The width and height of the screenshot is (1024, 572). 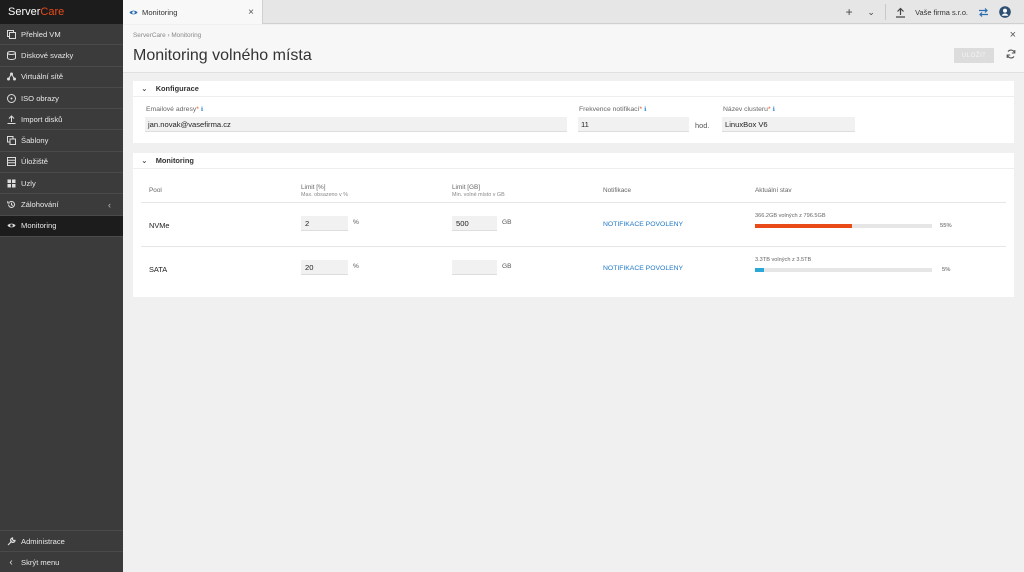 I want to click on sidebar-item-disk-import: Import disků, so click(x=61, y=120).